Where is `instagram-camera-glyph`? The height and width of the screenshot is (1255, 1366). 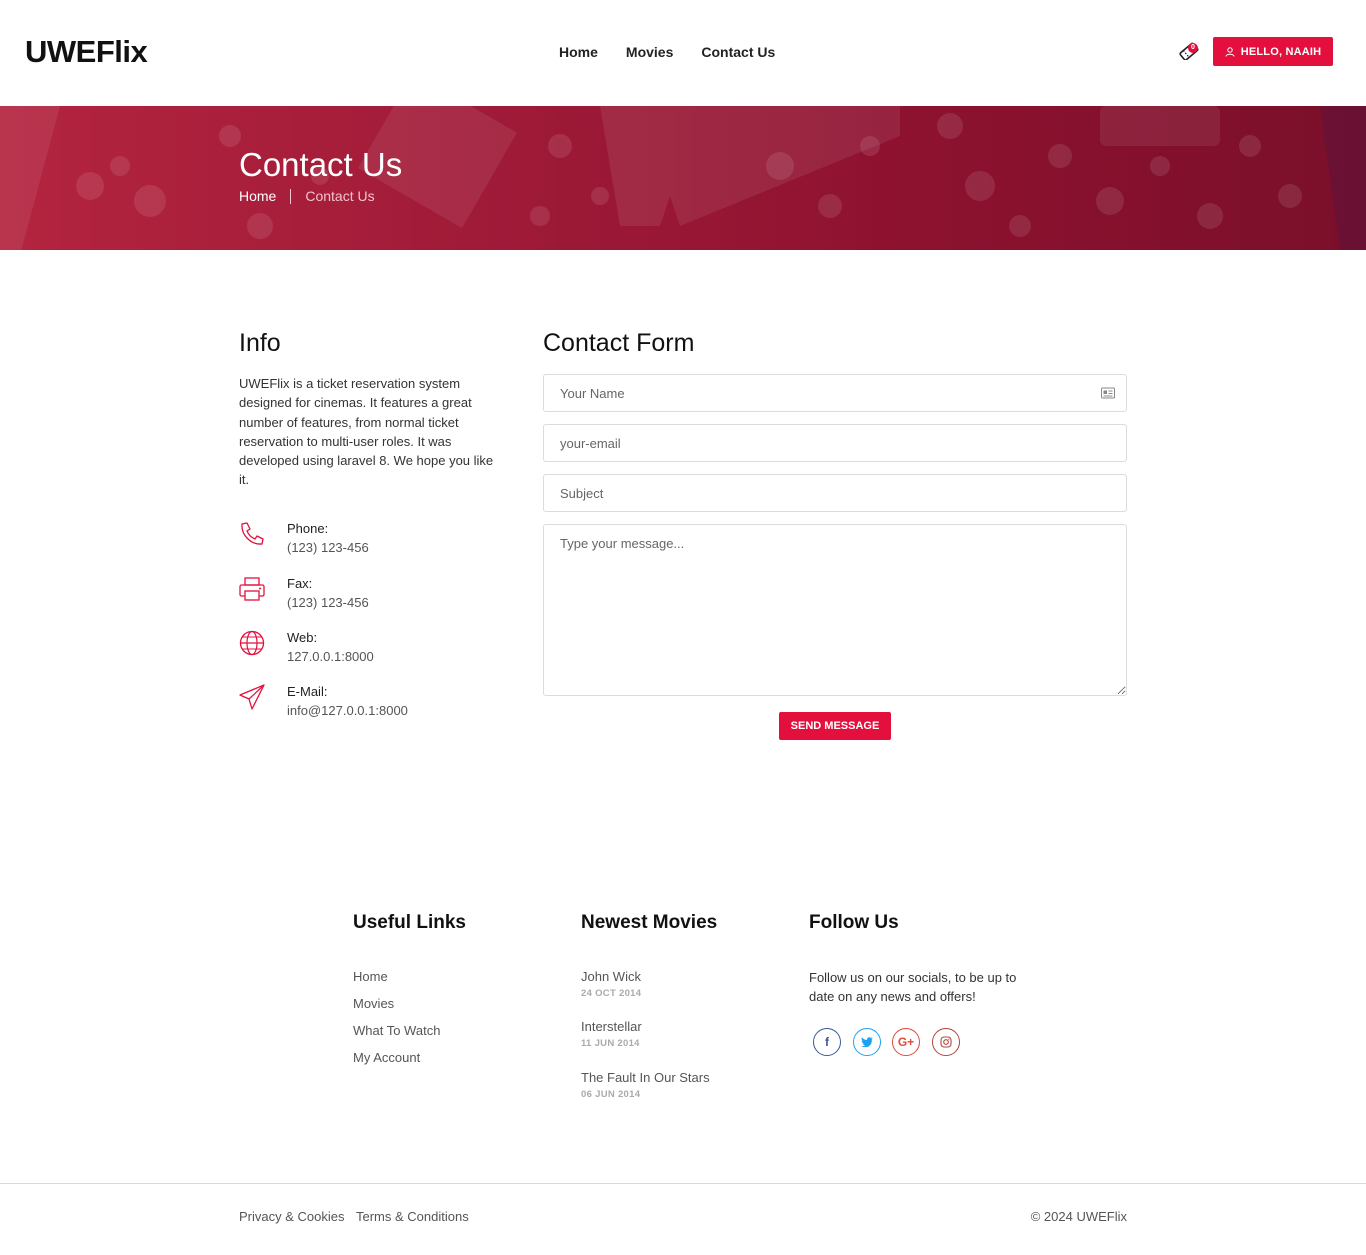 instagram-camera-glyph is located at coordinates (946, 1042).